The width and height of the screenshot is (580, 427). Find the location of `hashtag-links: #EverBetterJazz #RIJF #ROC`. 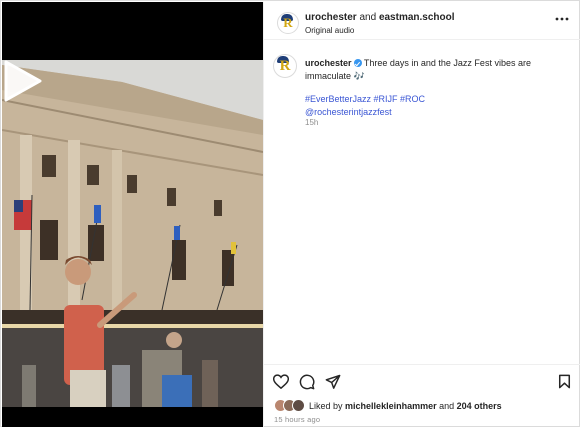

hashtag-links: #EverBetterJazz #RIJF #ROC is located at coordinates (365, 99).